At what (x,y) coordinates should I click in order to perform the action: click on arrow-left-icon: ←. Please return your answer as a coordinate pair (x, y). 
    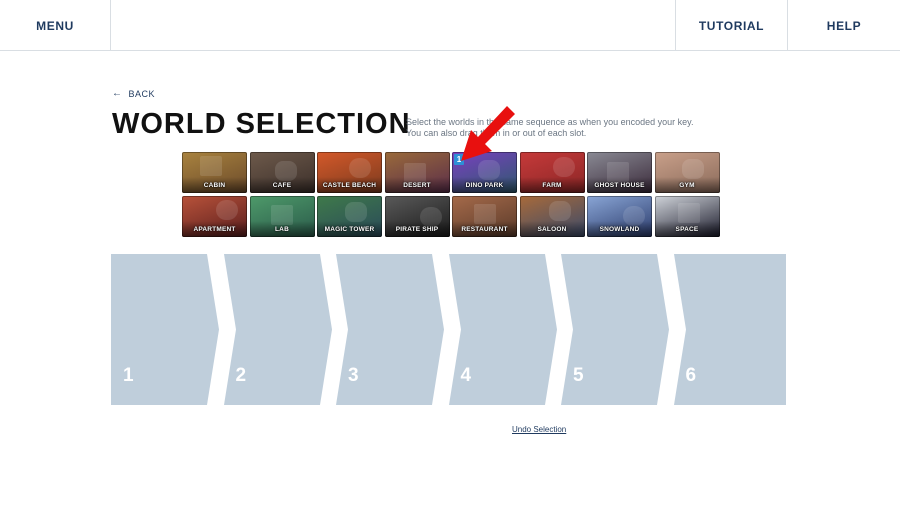
    Looking at the image, I should click on (117, 93).